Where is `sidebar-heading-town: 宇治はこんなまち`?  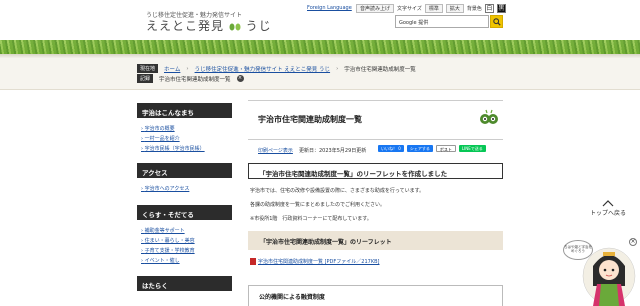
sidebar-heading-town: 宇治はこんなまち is located at coordinates (184, 110).